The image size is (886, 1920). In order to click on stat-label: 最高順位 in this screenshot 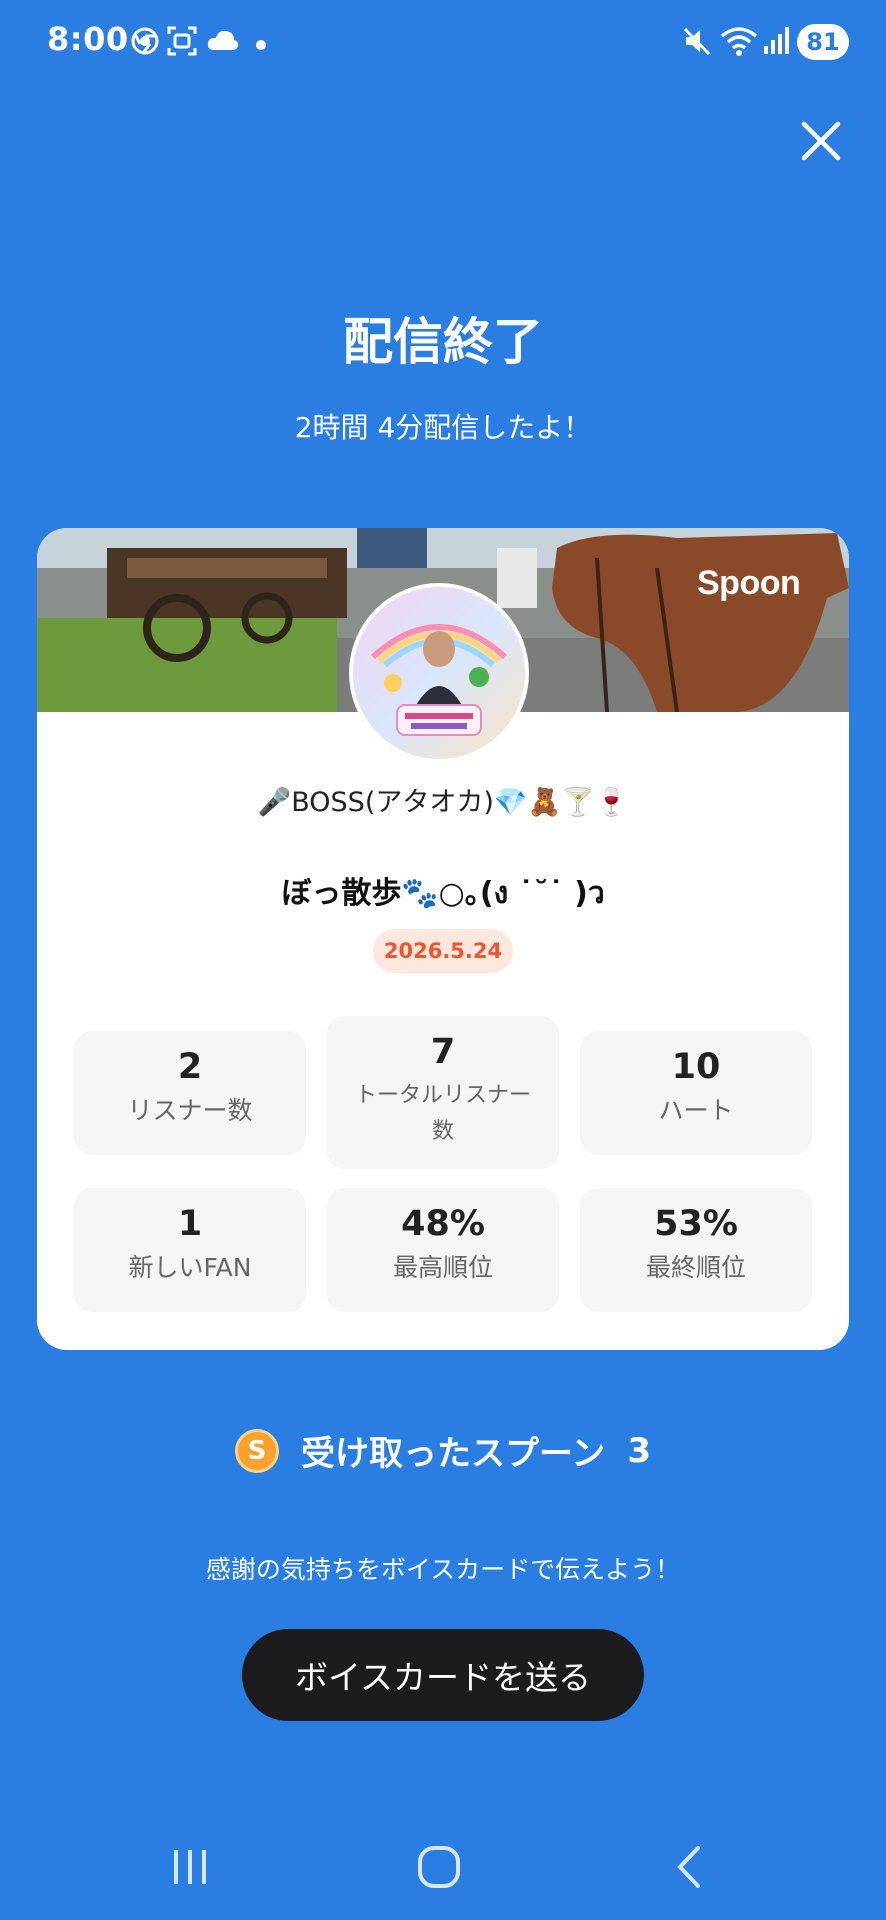, I will do `click(442, 1267)`.